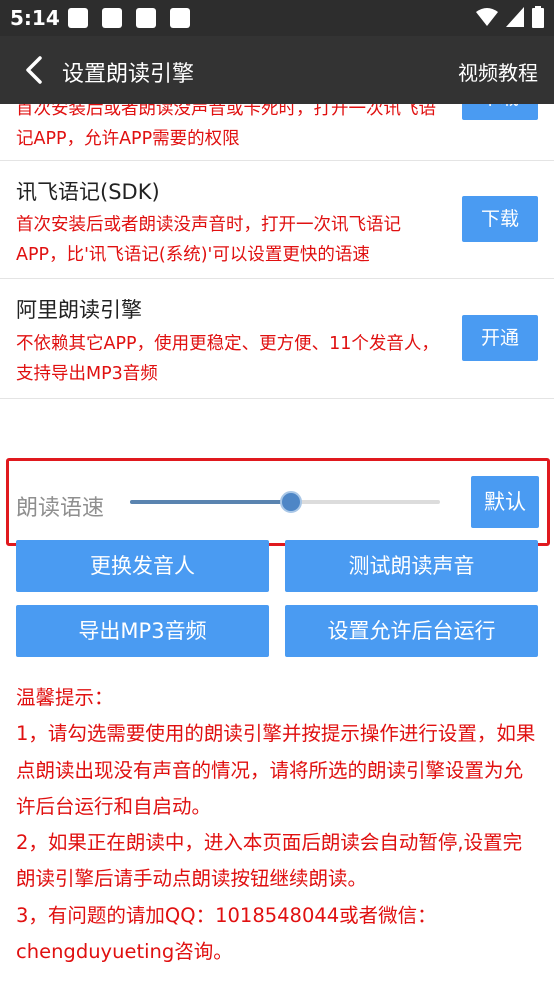  Describe the element at coordinates (500, 338) in the screenshot. I see `activate-button: 开通` at that location.